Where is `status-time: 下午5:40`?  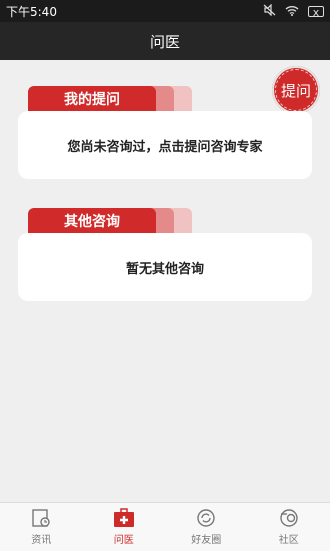
status-time: 下午5:40 is located at coordinates (31, 11).